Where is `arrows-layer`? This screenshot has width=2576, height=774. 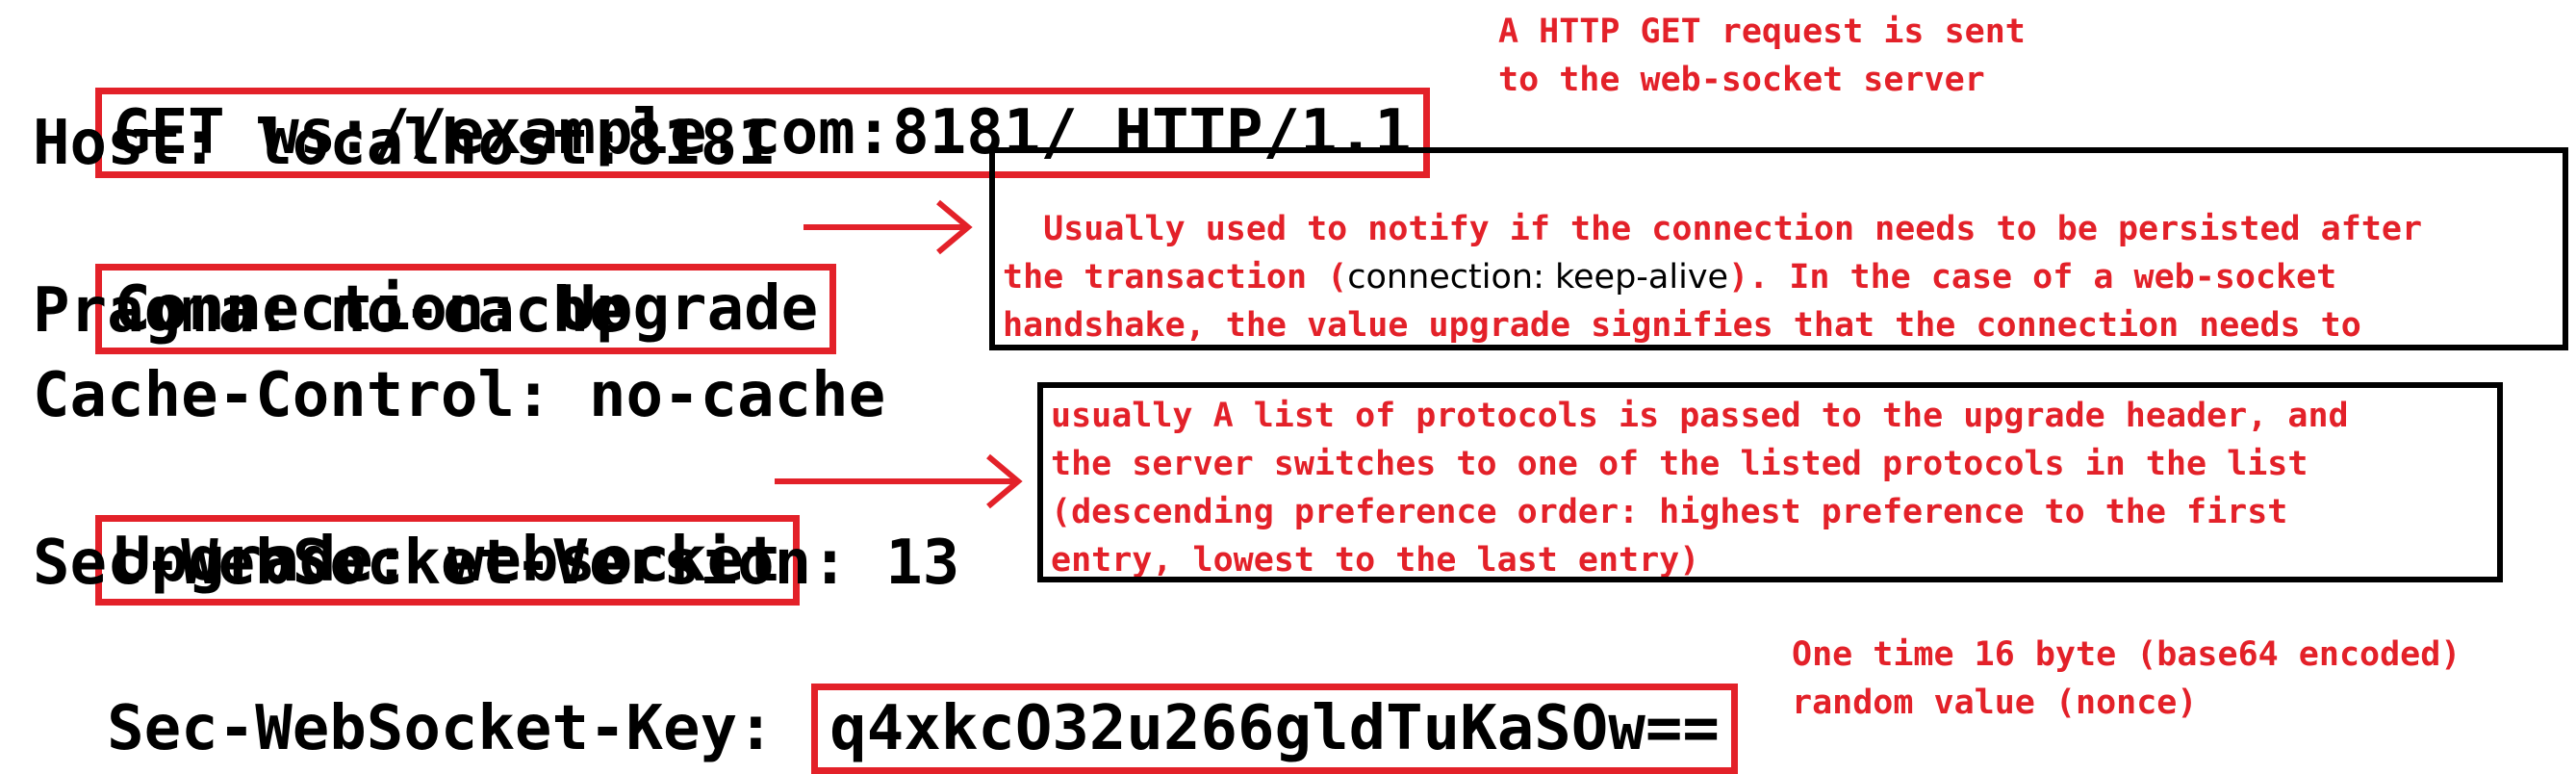 arrows-layer is located at coordinates (899, 354).